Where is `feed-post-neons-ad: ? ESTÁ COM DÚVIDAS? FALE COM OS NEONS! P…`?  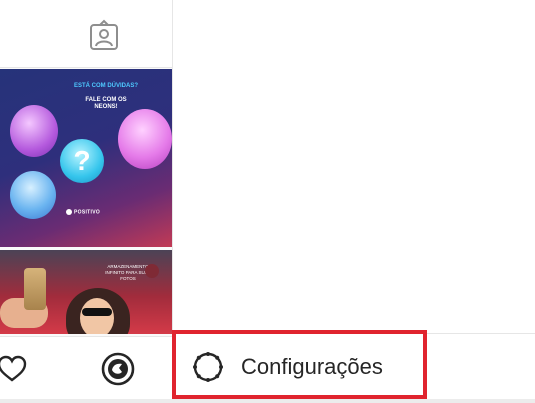
feed-post-neons-ad: ? ESTÁ COM DÚVIDAS? FALE COM OS NEONS! P… is located at coordinates (86, 158).